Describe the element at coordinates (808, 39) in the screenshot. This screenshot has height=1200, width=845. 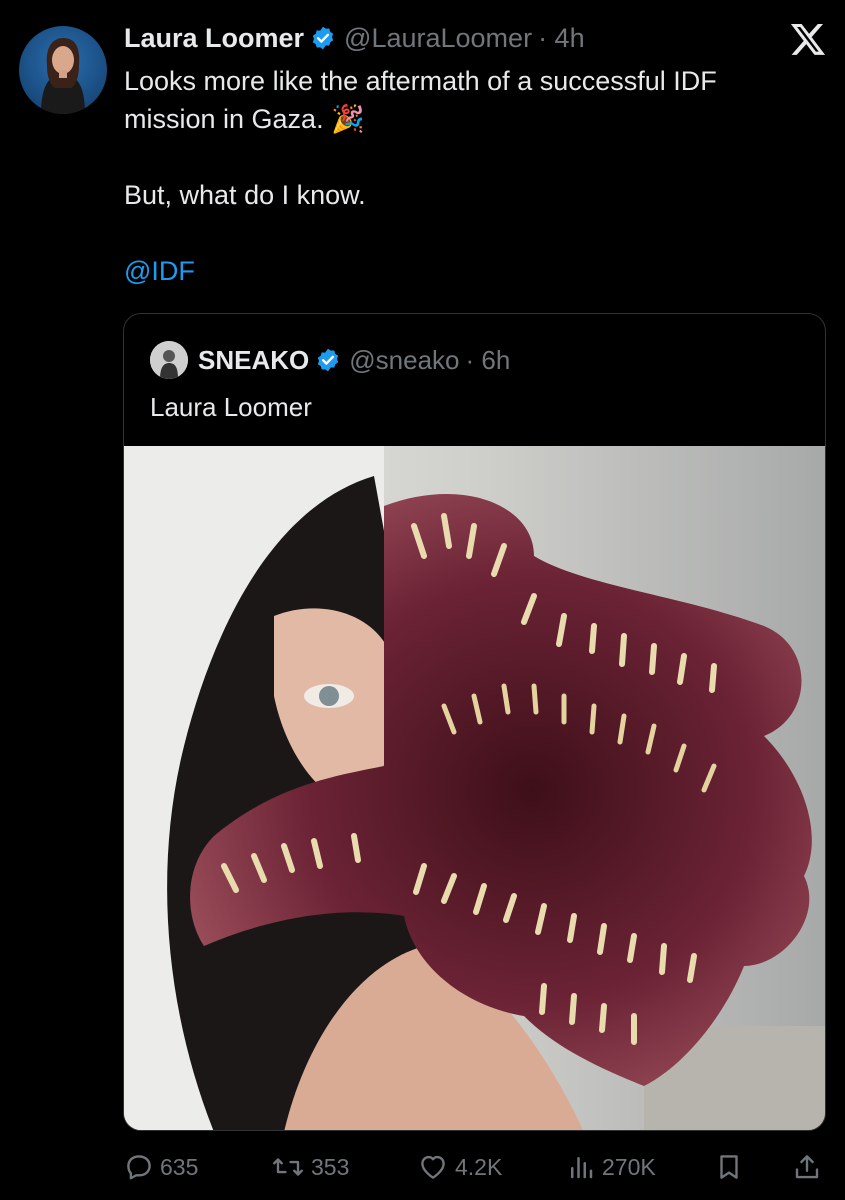
I see `x-logo-icon` at that location.